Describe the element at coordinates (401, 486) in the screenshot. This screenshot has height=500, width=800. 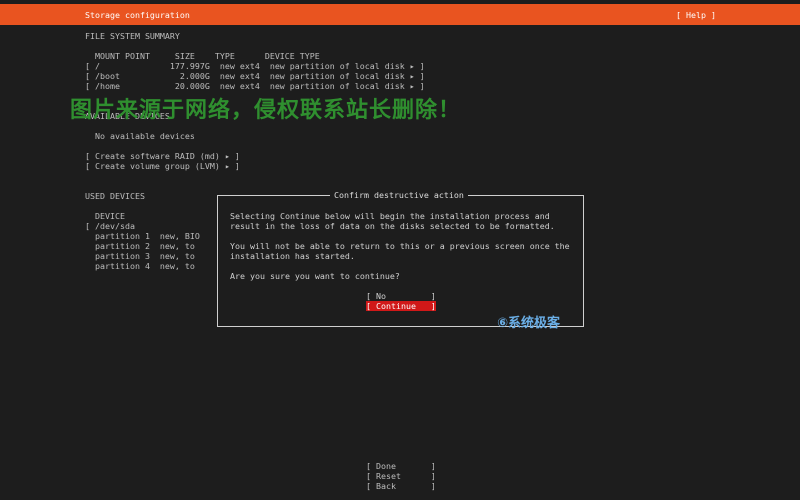
I see `back-button: [ Back ]` at that location.